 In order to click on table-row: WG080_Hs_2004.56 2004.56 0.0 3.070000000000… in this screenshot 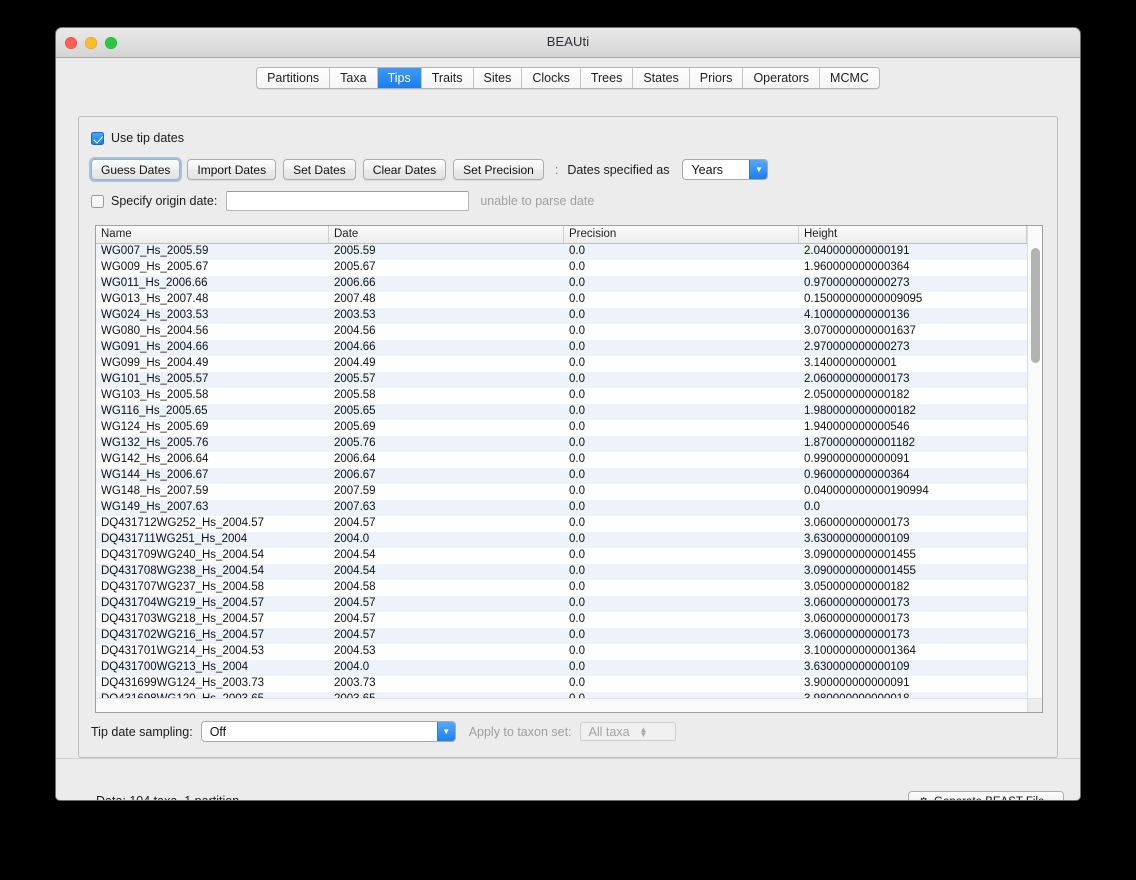, I will do `click(569, 332)`.